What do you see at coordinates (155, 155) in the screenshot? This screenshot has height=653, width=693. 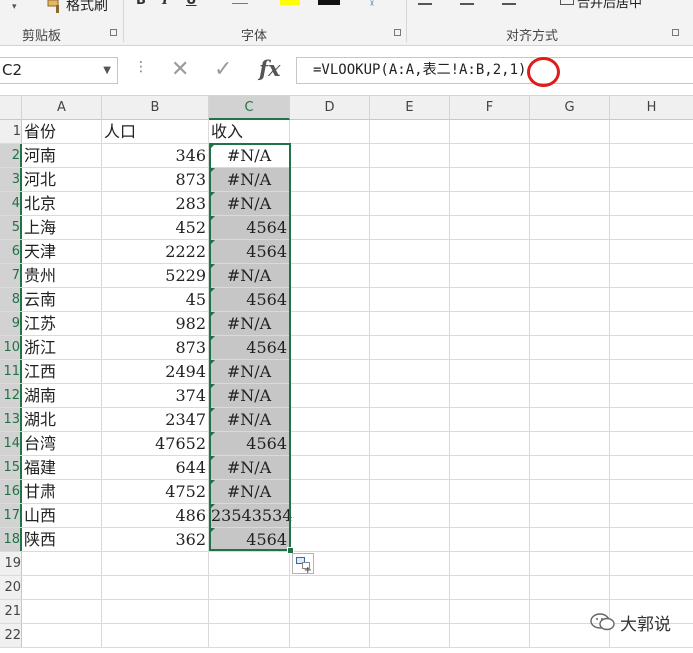 I see `cell-population: 346` at bounding box center [155, 155].